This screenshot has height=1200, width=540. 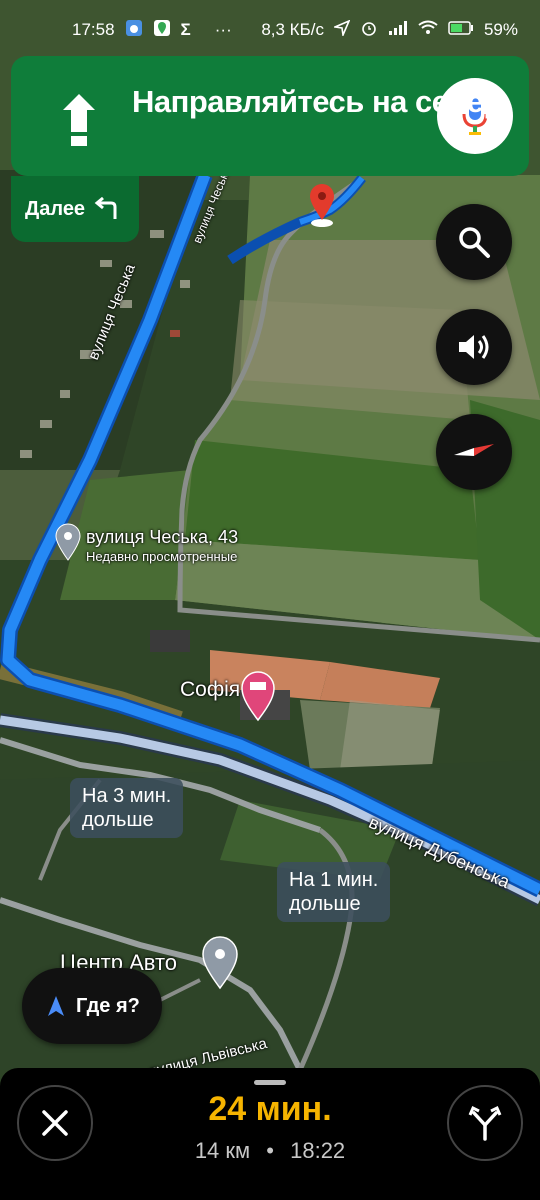 I want to click on alt-route-bubble: На 3 мин. дольше, so click(x=127, y=808).